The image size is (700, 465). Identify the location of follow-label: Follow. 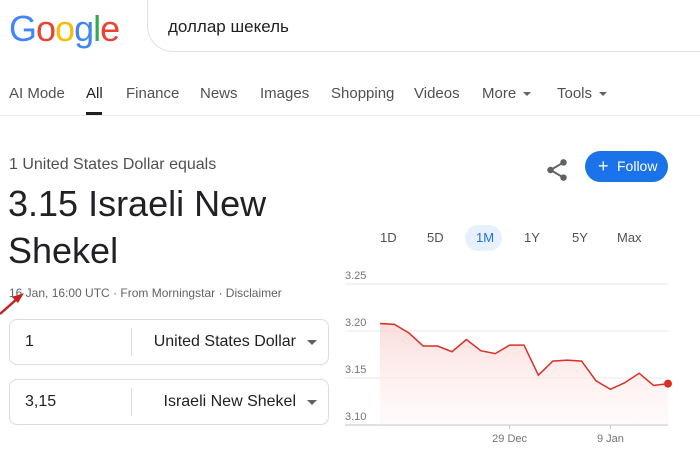
(637, 166).